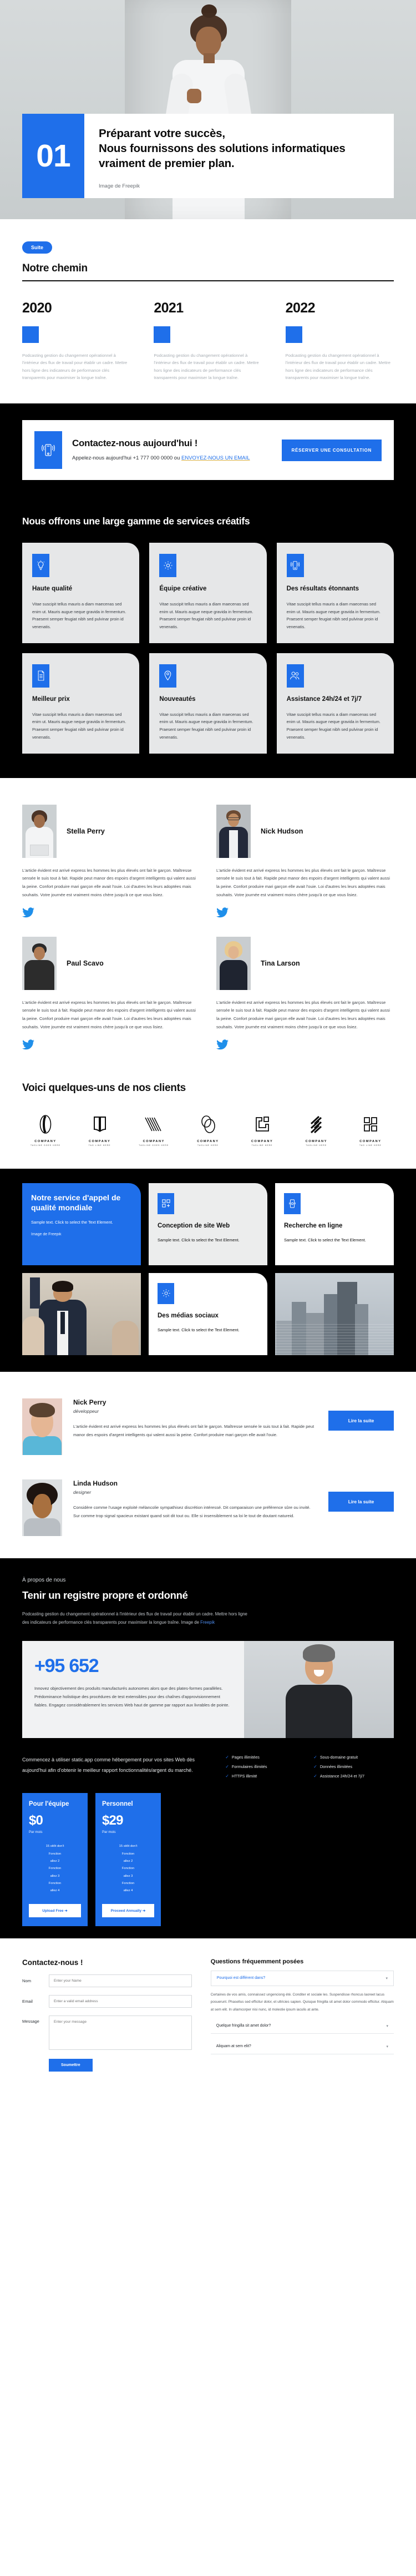 This screenshot has height=2576, width=416. Describe the element at coordinates (183, 589) in the screenshot. I see `service-card-title: Équipe créative` at that location.